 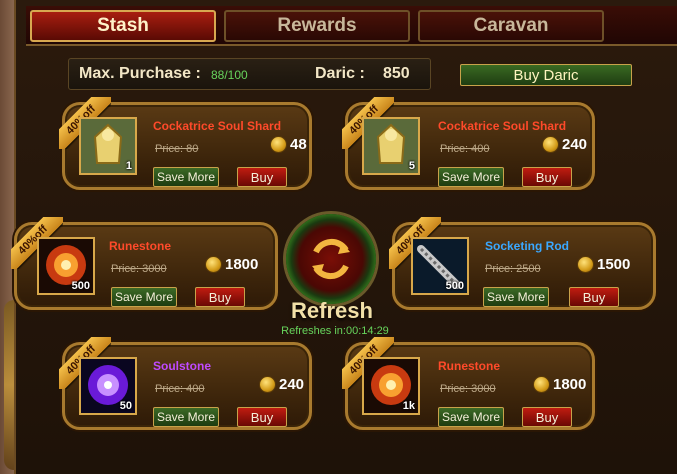 What do you see at coordinates (66, 266) in the screenshot?
I see `runestone-icon: 500` at bounding box center [66, 266].